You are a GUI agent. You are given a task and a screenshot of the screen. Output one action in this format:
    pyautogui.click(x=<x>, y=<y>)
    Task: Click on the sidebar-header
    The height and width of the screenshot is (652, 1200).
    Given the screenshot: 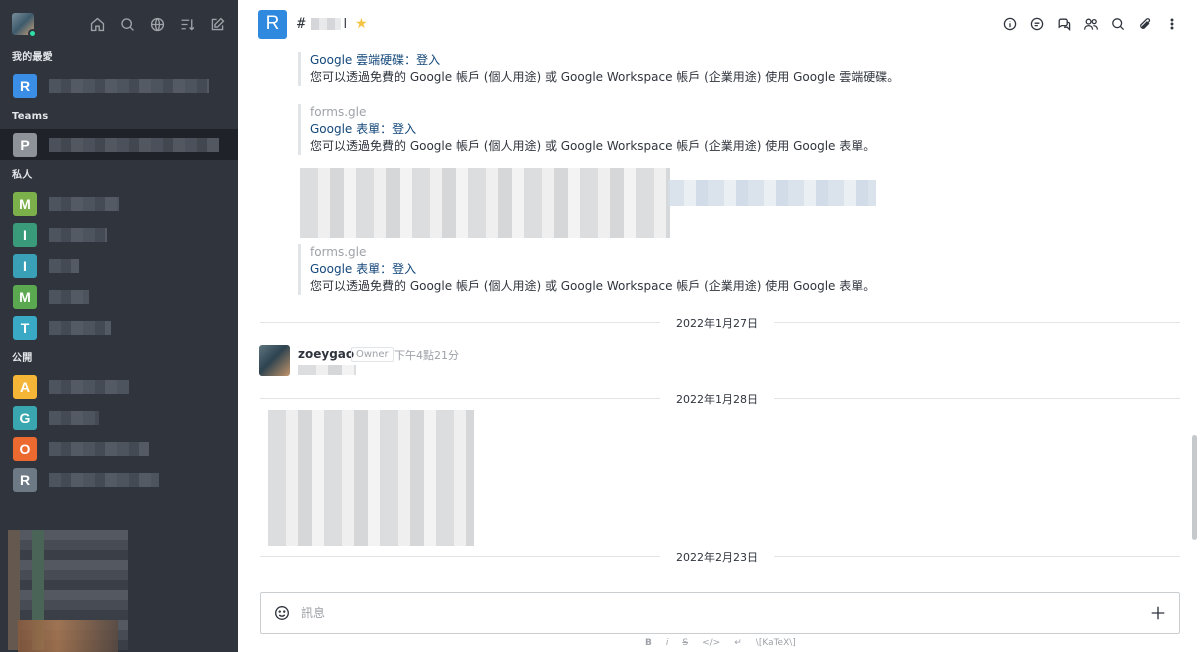 What is the action you would take?
    pyautogui.click(x=119, y=24)
    